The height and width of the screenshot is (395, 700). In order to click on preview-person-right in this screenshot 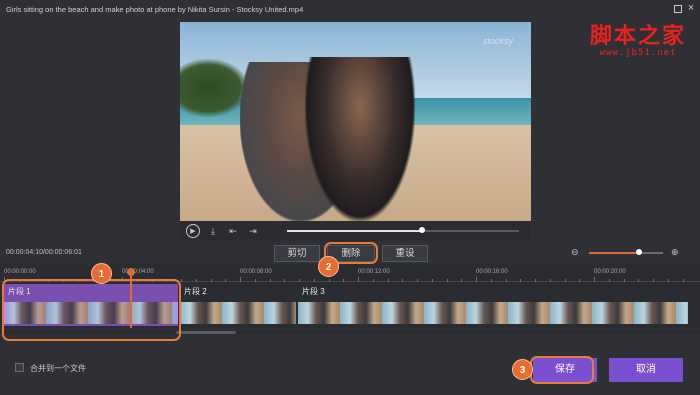, I will do `click(360, 139)`.